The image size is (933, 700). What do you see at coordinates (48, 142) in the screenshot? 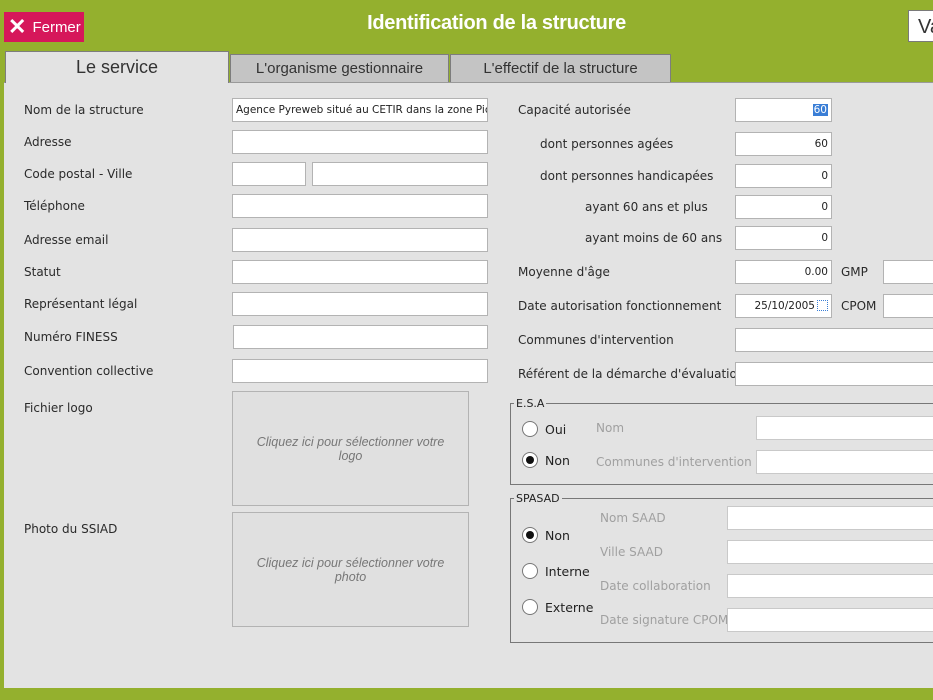
I see `adresse-label: Adresse` at bounding box center [48, 142].